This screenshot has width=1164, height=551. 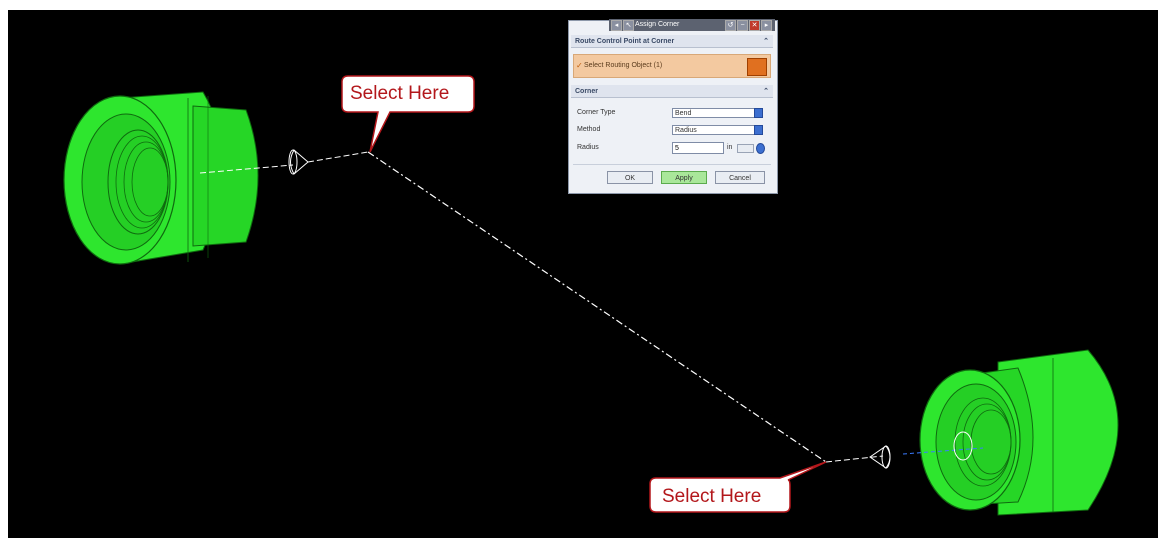 What do you see at coordinates (399, 93) in the screenshot?
I see `callout-top-text: Select Here` at bounding box center [399, 93].